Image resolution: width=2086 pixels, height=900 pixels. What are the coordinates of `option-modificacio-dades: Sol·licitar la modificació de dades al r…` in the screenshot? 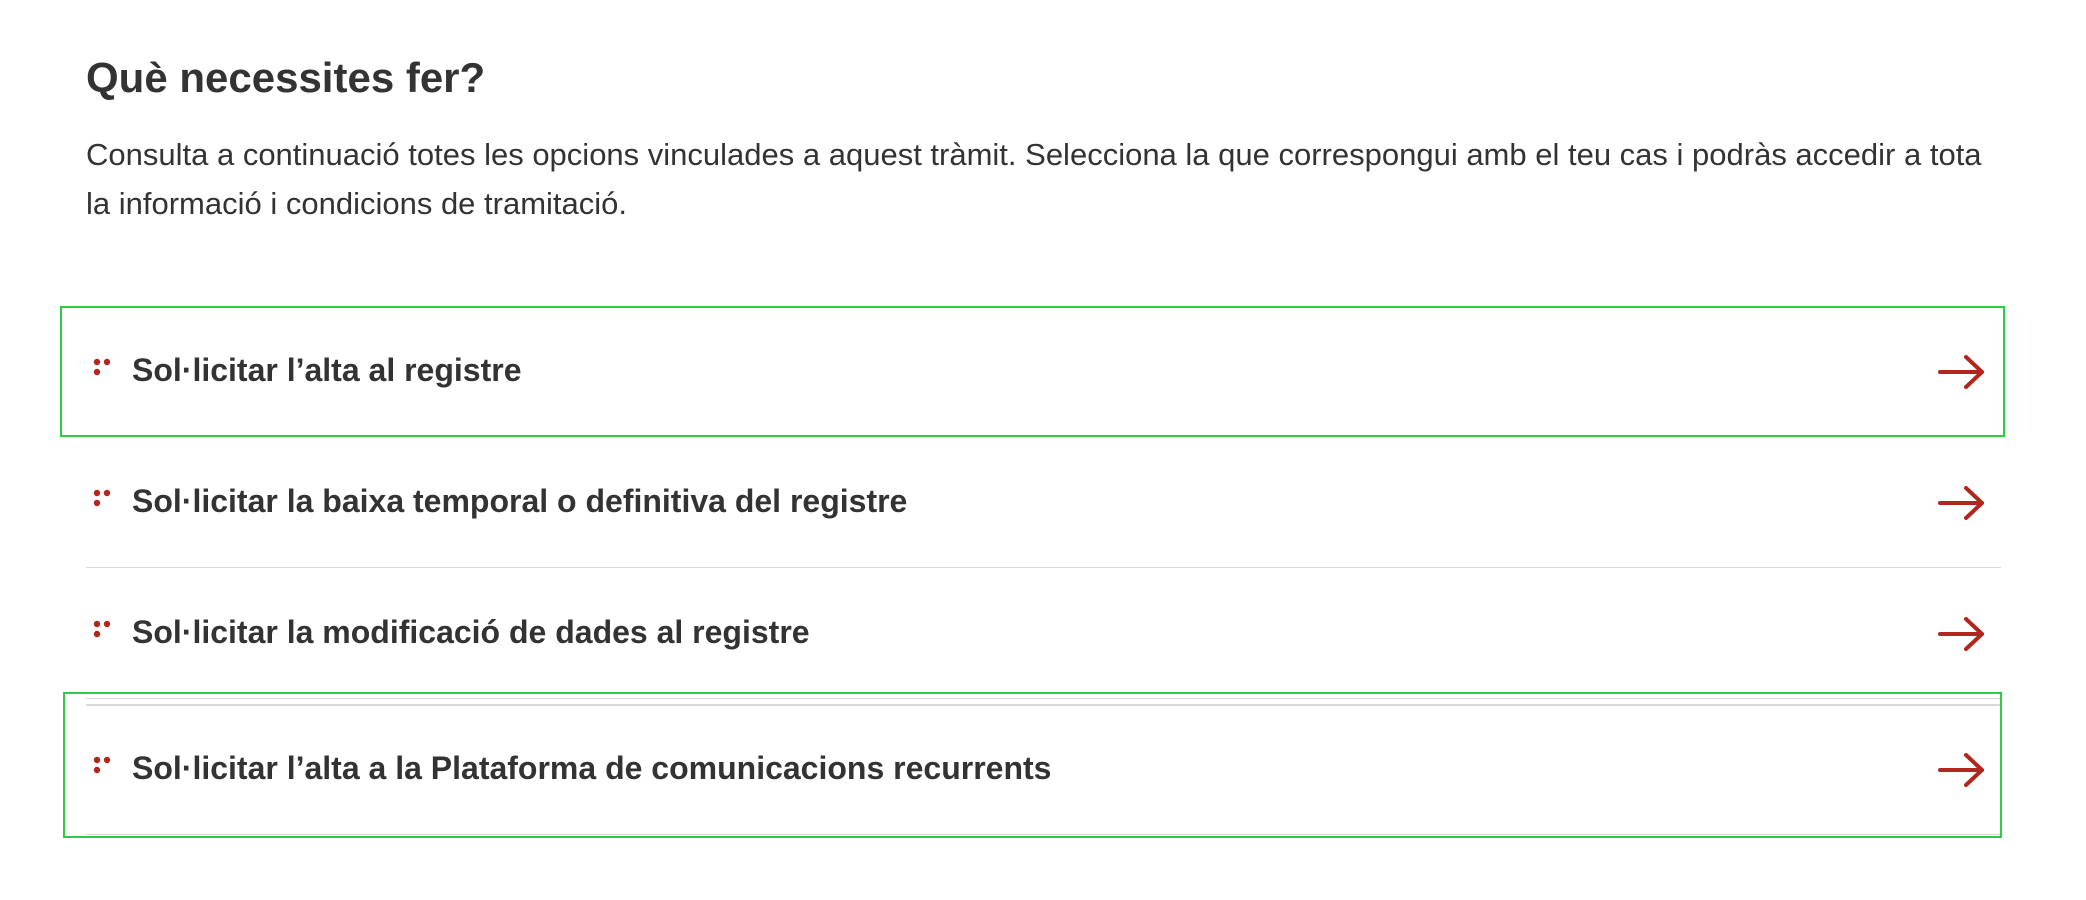 It's located at (1043, 633).